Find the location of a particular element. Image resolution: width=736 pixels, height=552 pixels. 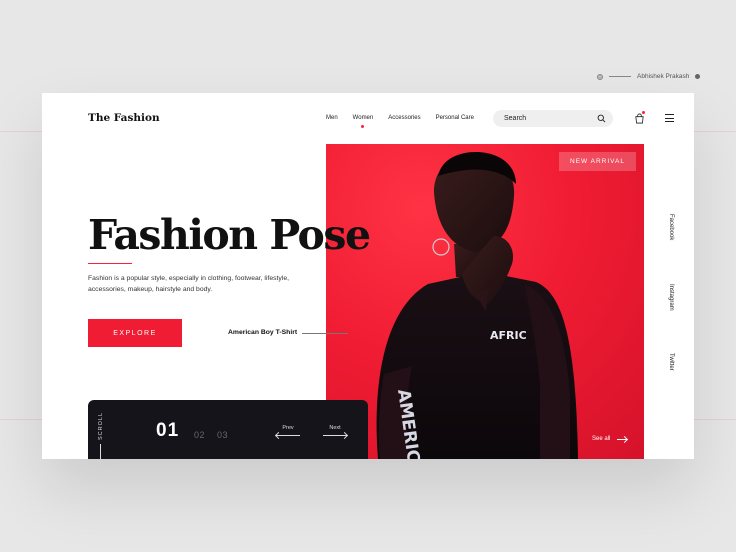

prev-button: Prev is located at coordinates (288, 430).